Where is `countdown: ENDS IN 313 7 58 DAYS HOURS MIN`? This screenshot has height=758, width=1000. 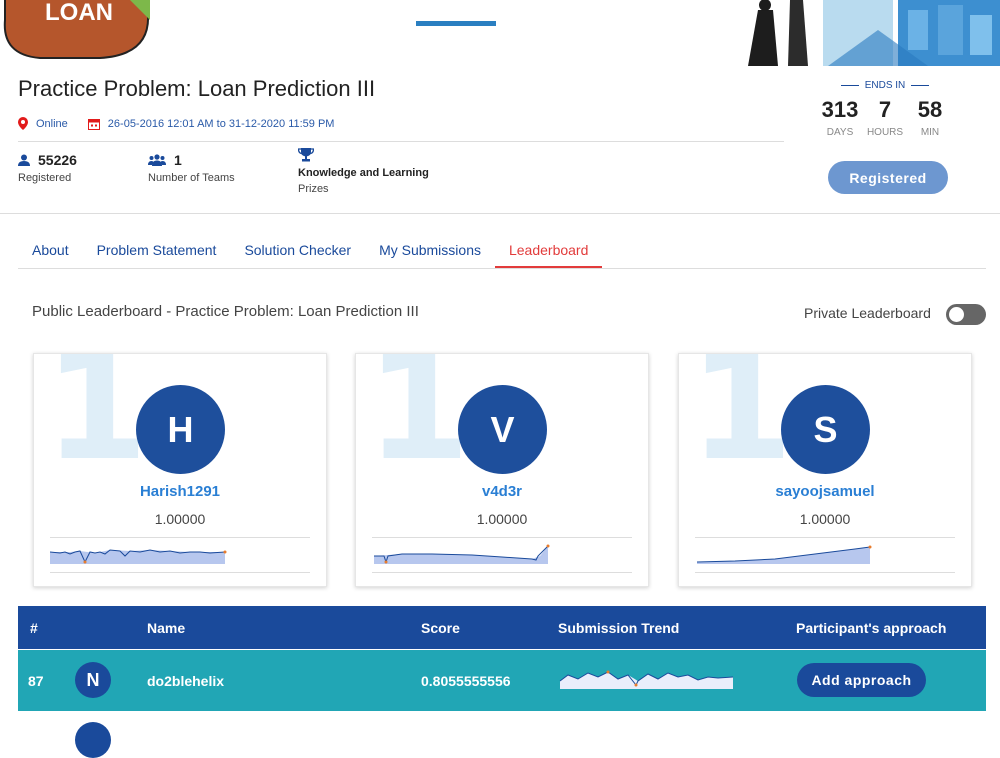
countdown: ENDS IN 313 7 58 DAYS HOURS MIN is located at coordinates (885, 109).